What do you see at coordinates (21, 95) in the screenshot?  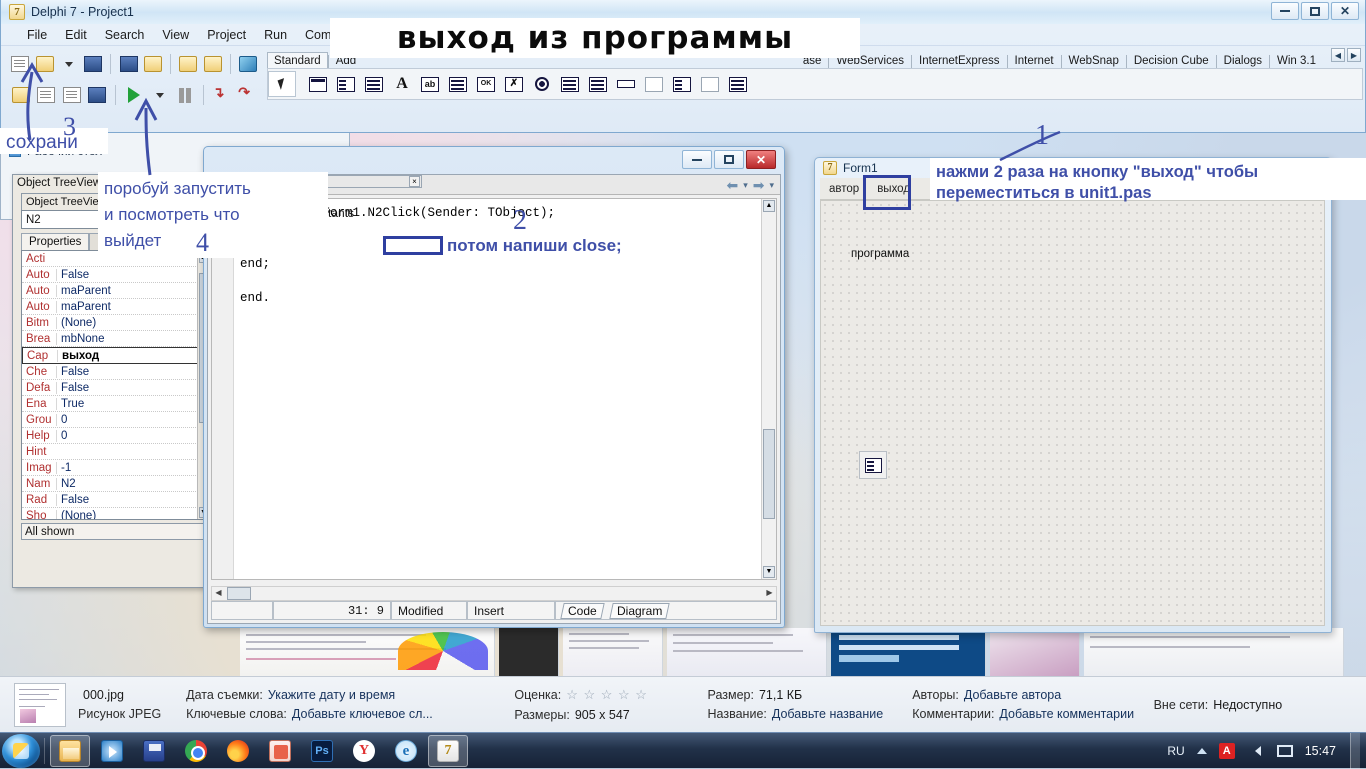 I see `new-form-button` at bounding box center [21, 95].